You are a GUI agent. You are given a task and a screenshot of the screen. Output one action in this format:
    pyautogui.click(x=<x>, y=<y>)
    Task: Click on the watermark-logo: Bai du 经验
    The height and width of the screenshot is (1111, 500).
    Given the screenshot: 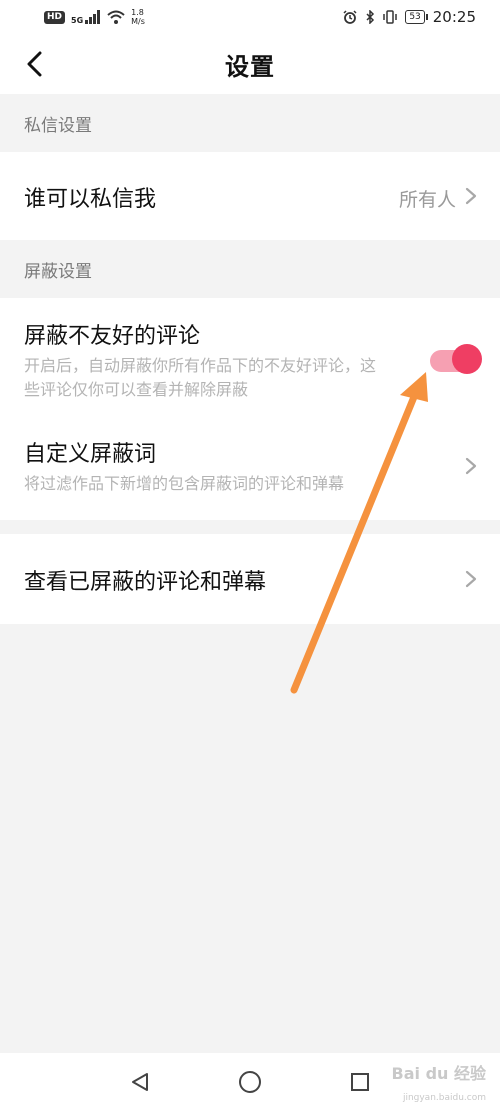 What is the action you would take?
    pyautogui.click(x=439, y=1072)
    